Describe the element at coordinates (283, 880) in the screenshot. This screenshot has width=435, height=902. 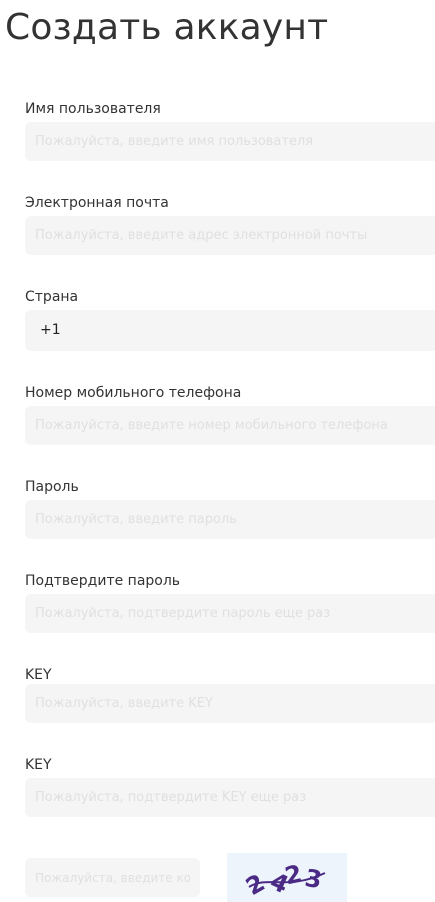
I see `captcha-graphic: 2 4 2 3` at that location.